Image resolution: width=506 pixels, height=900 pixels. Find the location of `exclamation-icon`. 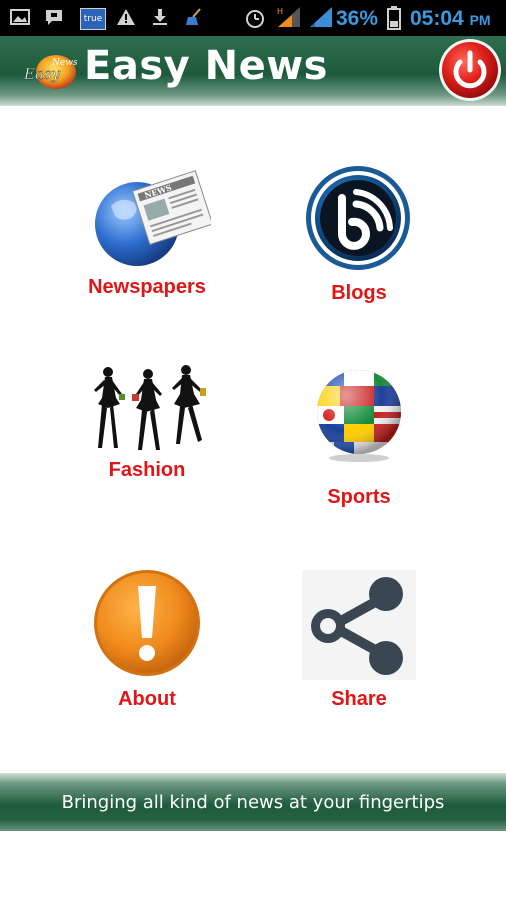

exclamation-icon is located at coordinates (147, 623).